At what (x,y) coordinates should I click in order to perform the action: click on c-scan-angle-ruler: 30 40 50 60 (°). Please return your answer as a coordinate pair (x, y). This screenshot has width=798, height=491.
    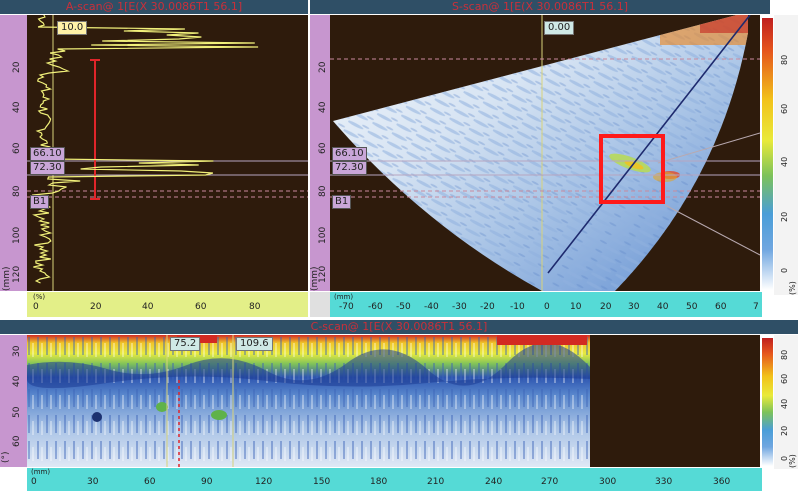
    Looking at the image, I should click on (13, 401).